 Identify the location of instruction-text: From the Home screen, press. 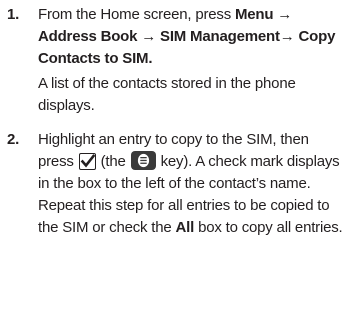
(136, 14).